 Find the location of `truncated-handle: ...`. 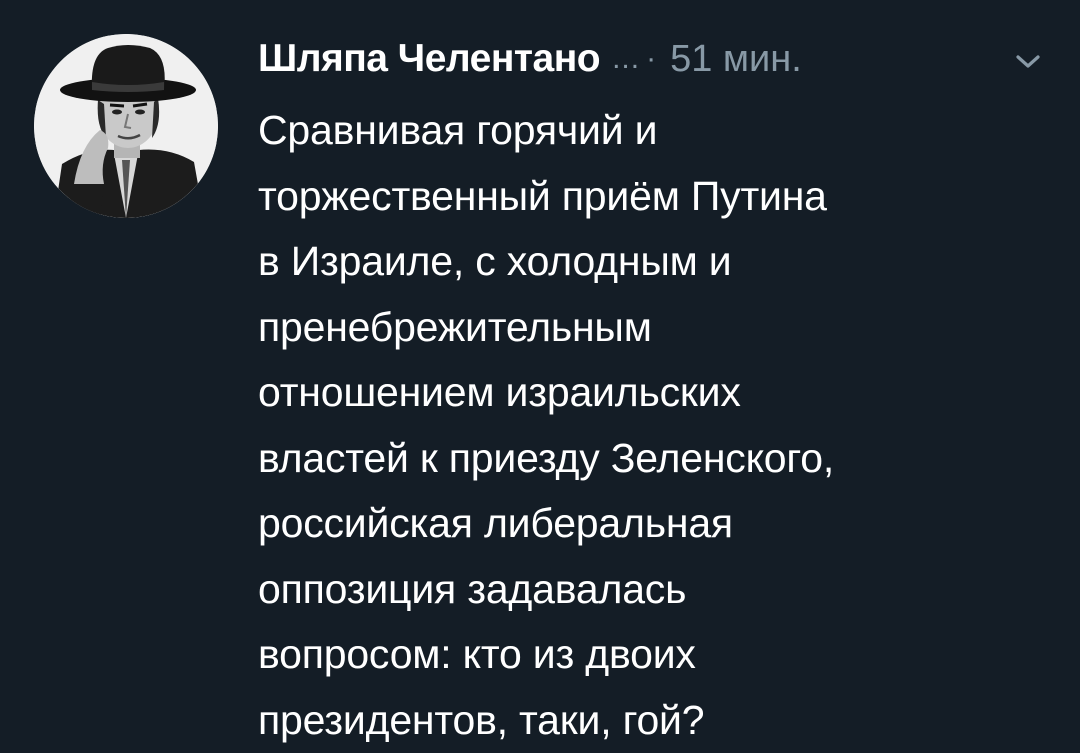

truncated-handle: ... is located at coordinates (626, 58).